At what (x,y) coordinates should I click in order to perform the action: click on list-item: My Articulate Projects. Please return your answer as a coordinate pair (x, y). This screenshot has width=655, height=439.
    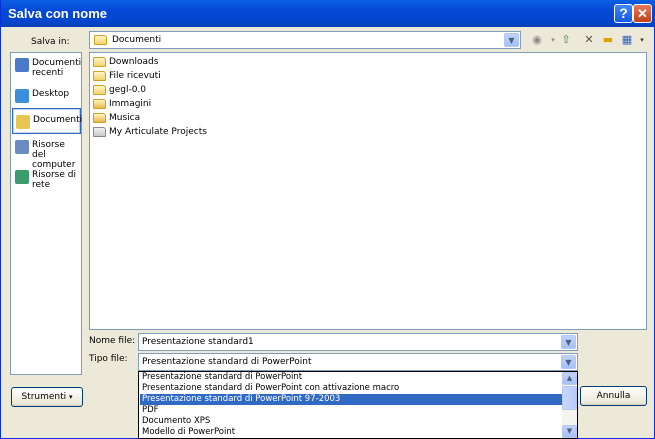
    Looking at the image, I should click on (150, 132).